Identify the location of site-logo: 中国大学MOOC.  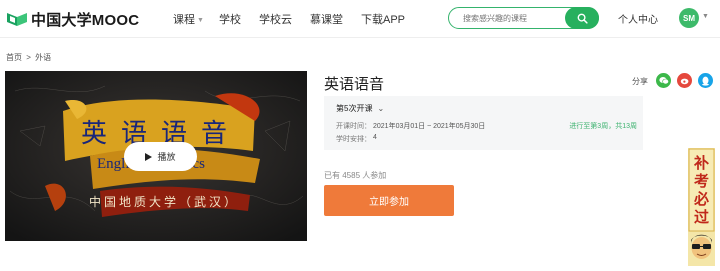
(72, 19).